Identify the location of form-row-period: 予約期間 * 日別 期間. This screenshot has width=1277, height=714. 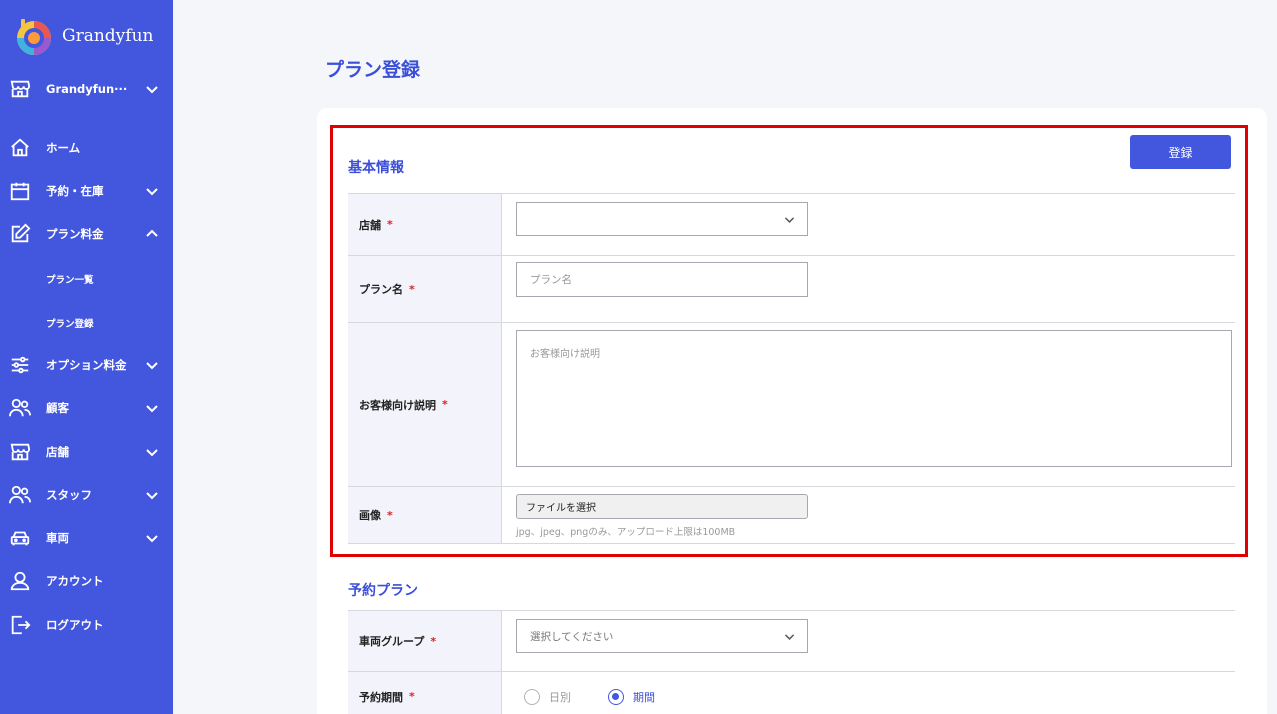
(791, 692).